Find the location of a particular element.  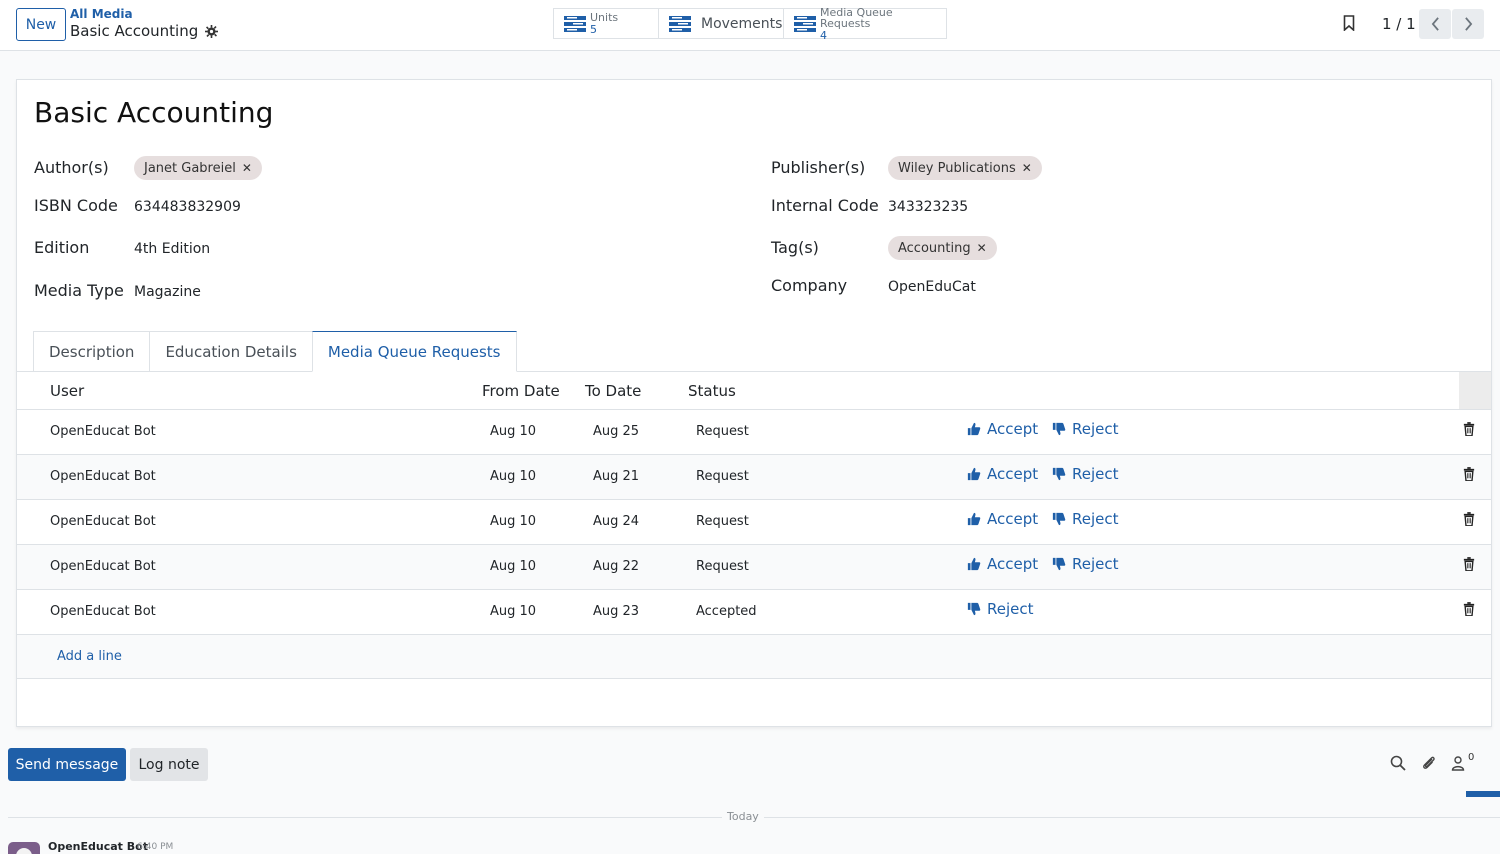

breadcrumb-all-media: All Media is located at coordinates (101, 14).